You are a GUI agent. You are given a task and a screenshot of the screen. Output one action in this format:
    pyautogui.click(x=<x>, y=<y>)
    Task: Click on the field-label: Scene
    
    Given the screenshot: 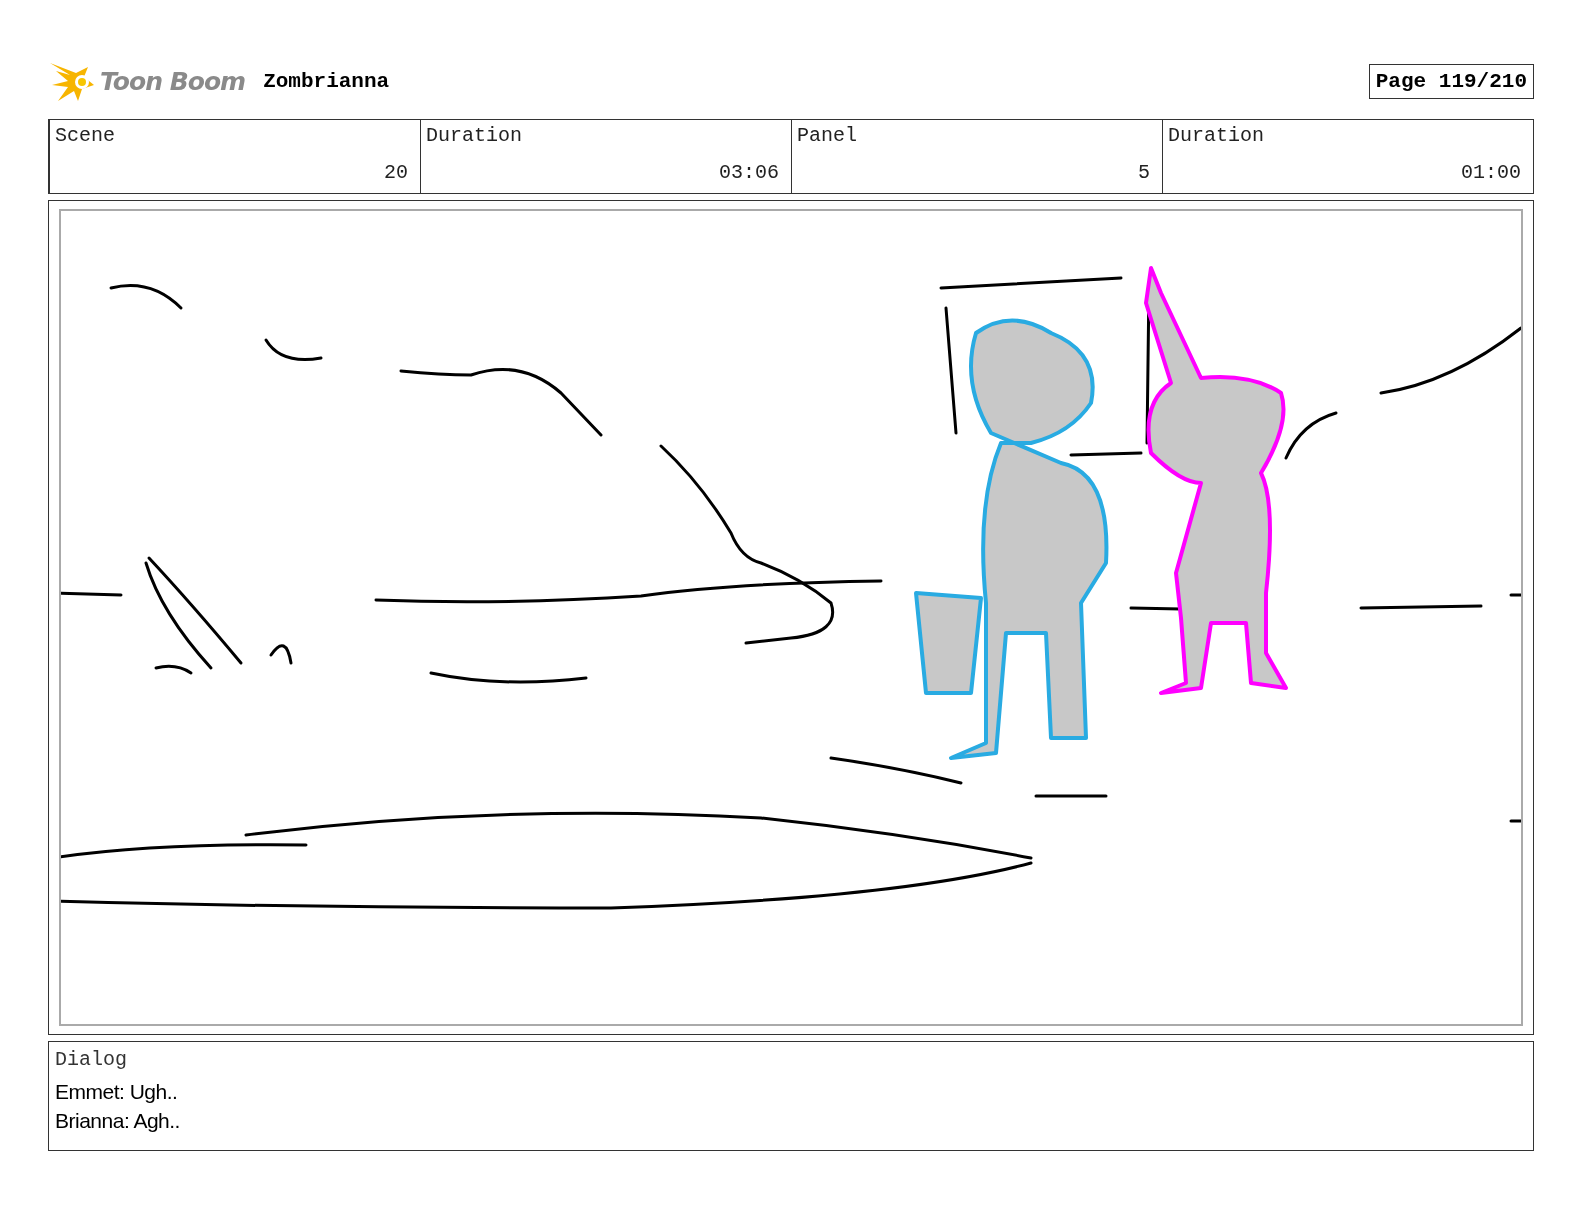 What is the action you would take?
    pyautogui.click(x=85, y=135)
    